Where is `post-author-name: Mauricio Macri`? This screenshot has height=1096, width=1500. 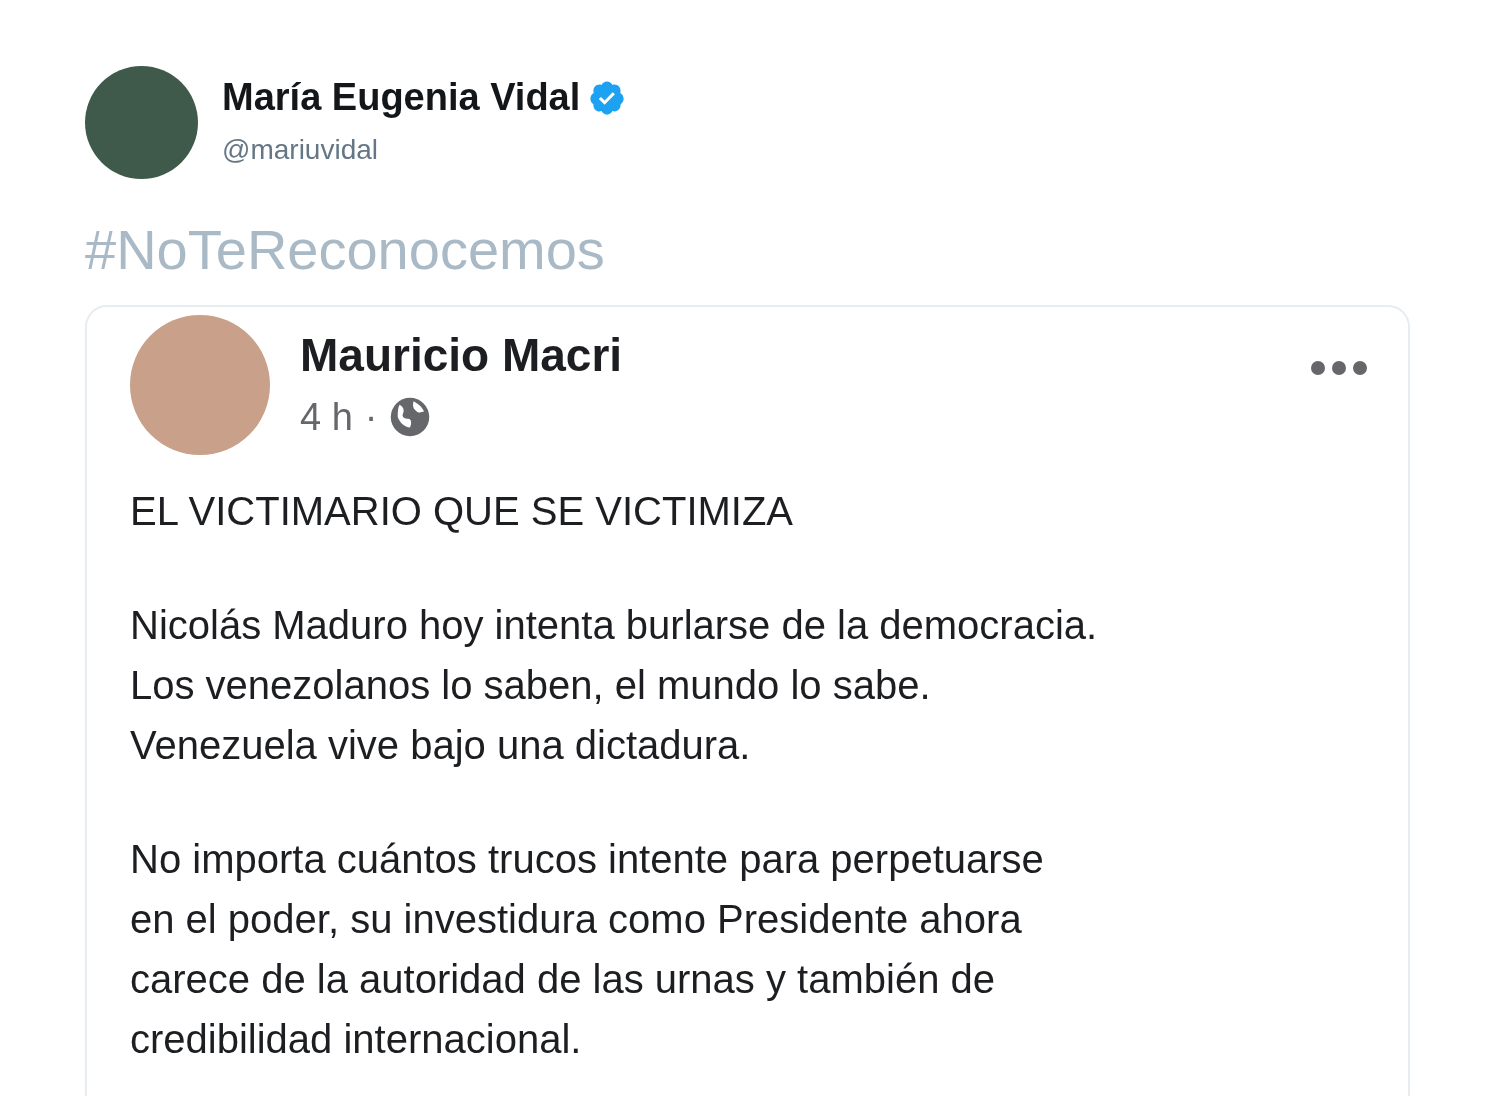
post-author-name: Mauricio Macri is located at coordinates (461, 355).